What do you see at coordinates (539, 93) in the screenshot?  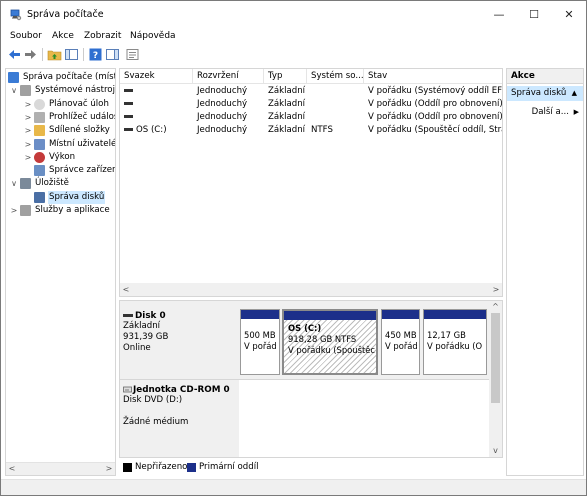 I see `actions-section-label: Správa disků` at bounding box center [539, 93].